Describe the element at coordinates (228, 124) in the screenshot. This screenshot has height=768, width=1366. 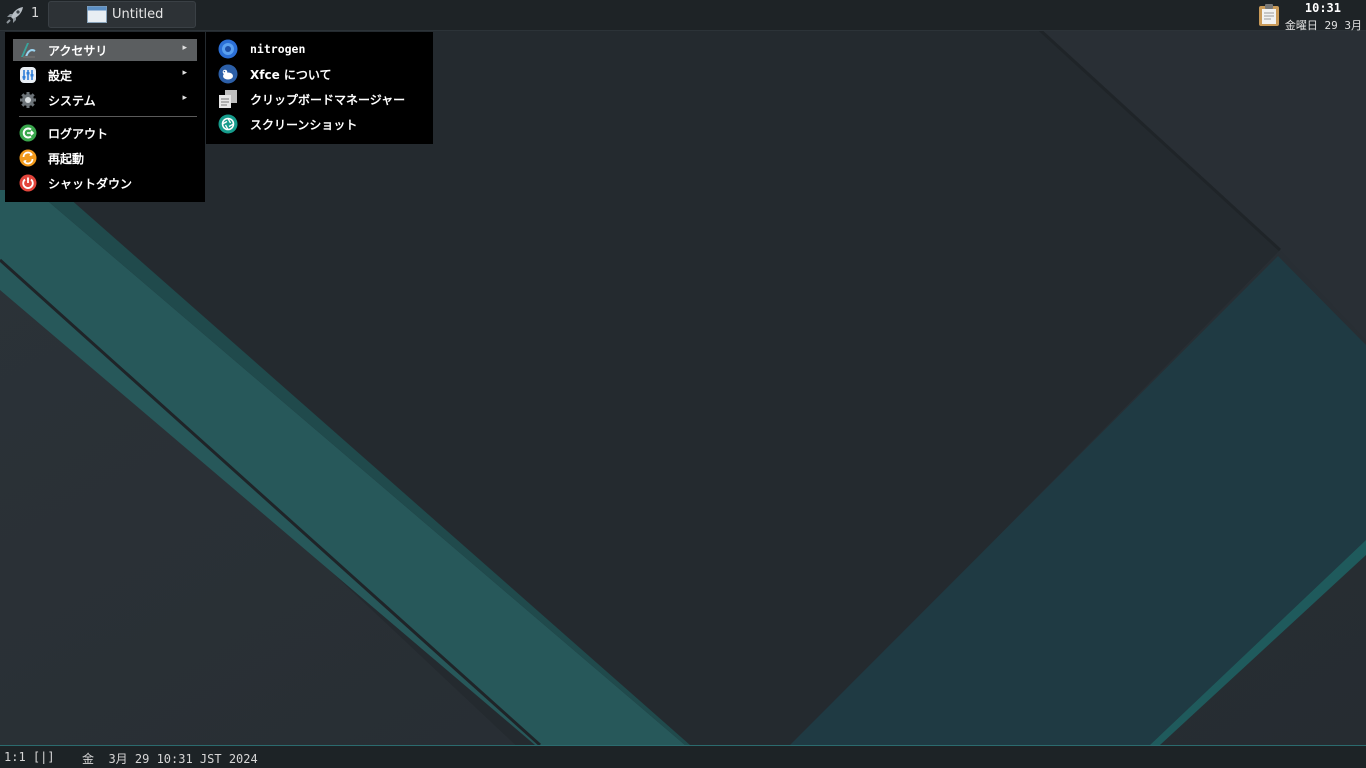
I see `screenshot-icon` at that location.